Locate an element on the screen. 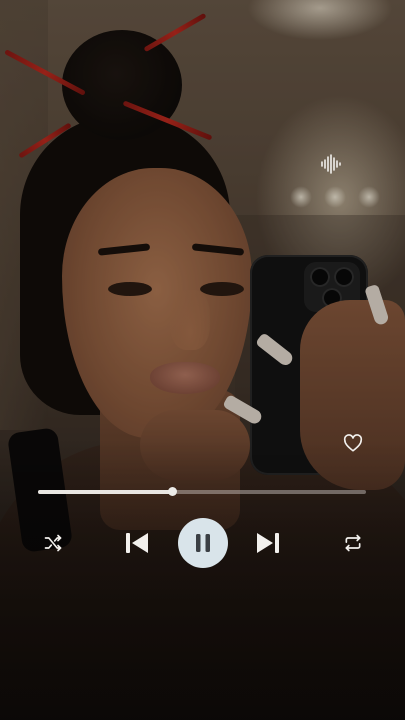 The image size is (405, 720). soundwave-icon-glyph is located at coordinates (331, 164).